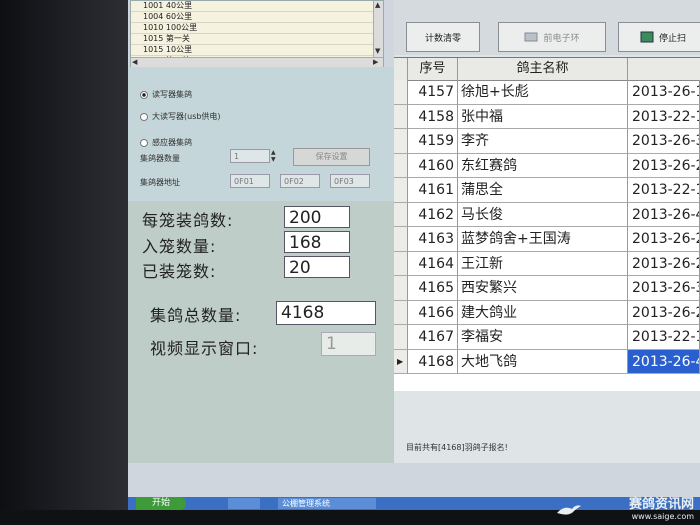 This screenshot has height=525, width=700. What do you see at coordinates (377, 51) in the screenshot?
I see `scroll-down-icon: ▼` at bounding box center [377, 51].